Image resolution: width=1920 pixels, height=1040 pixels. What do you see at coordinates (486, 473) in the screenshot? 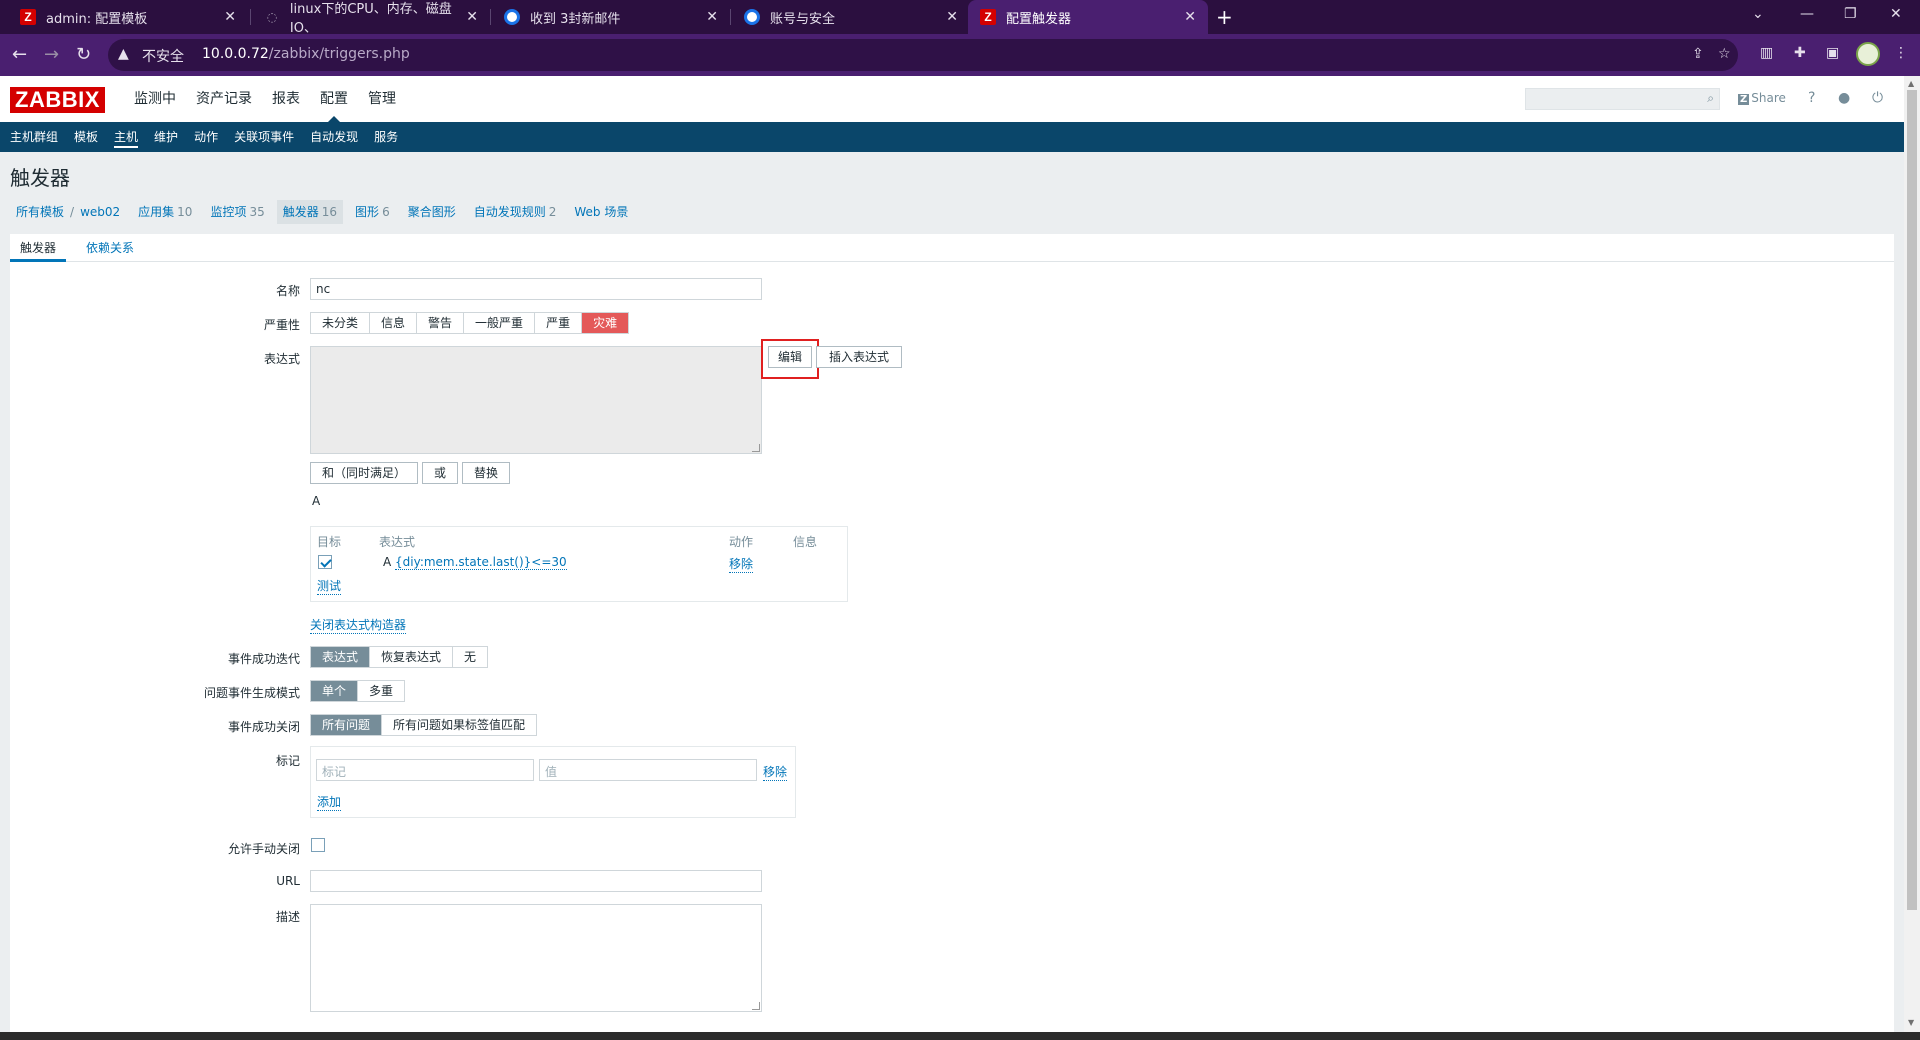
I see `replace-button: 替换` at bounding box center [486, 473].